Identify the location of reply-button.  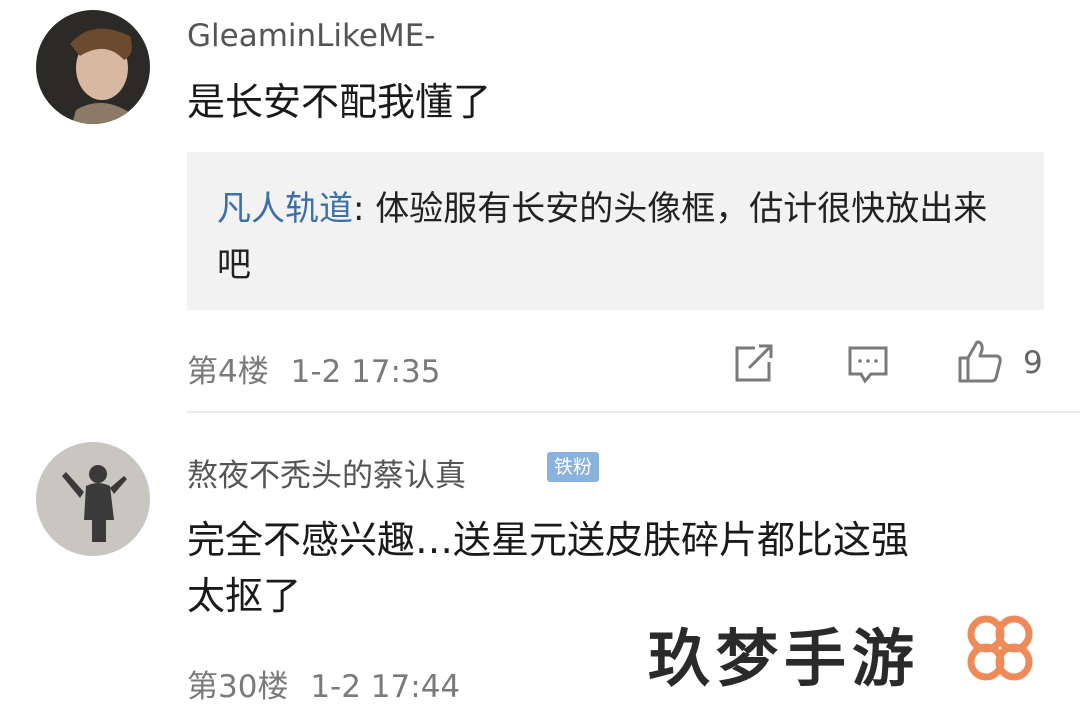
(868, 366).